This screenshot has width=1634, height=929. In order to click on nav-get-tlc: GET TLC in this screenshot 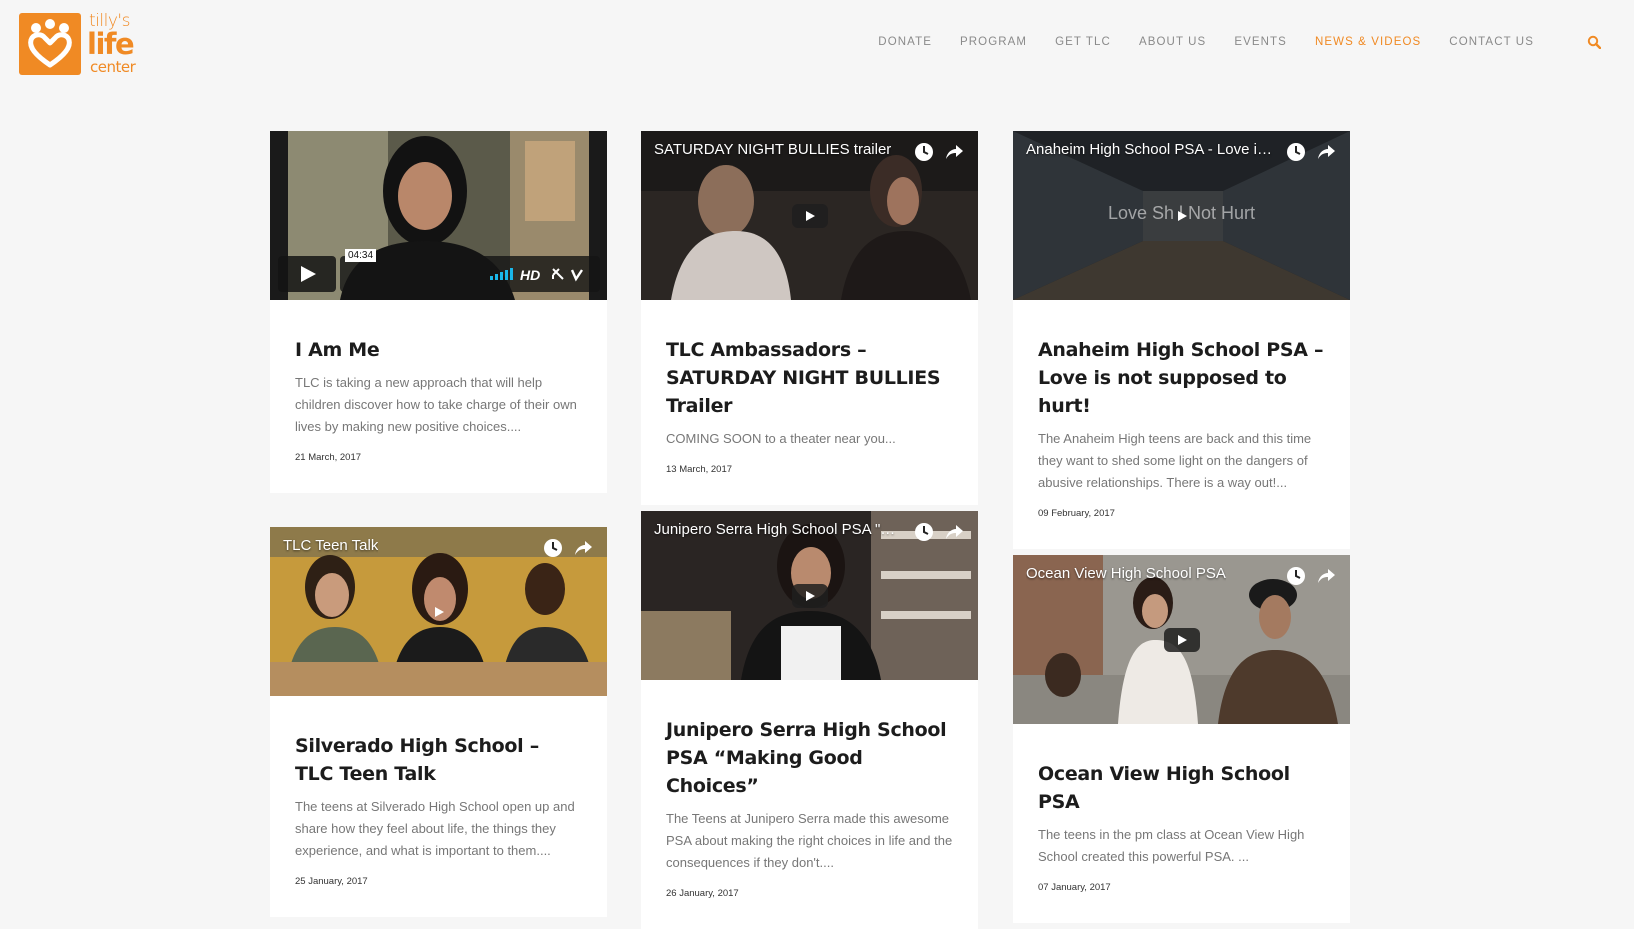, I will do `click(1083, 42)`.